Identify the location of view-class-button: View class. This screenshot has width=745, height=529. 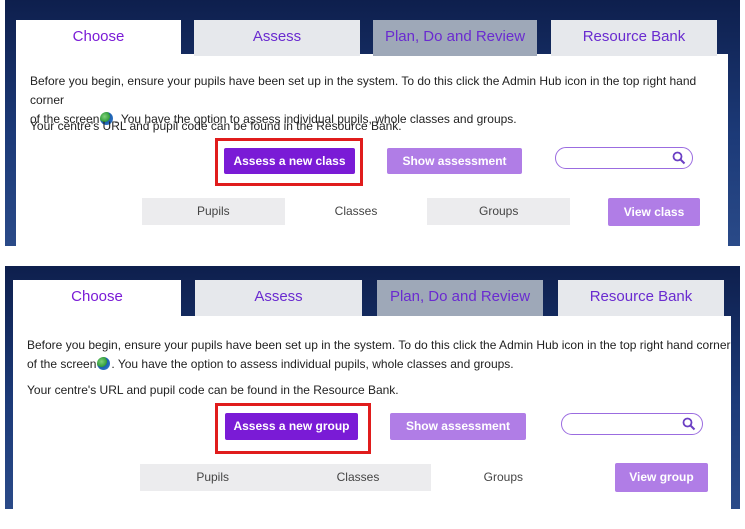
(654, 212).